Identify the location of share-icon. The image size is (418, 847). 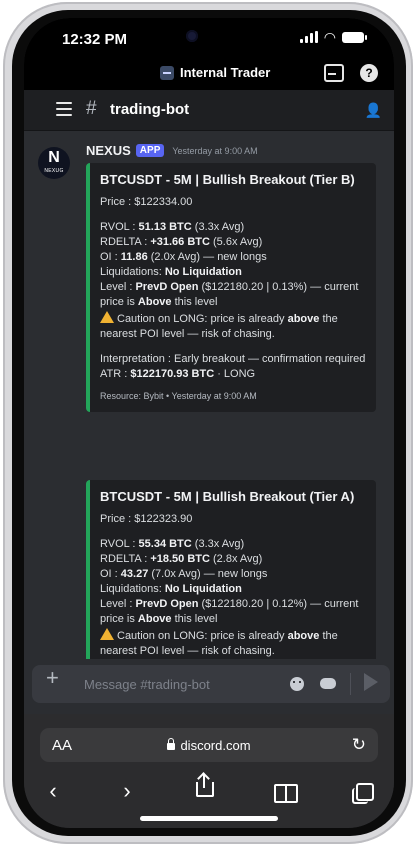
(205, 785).